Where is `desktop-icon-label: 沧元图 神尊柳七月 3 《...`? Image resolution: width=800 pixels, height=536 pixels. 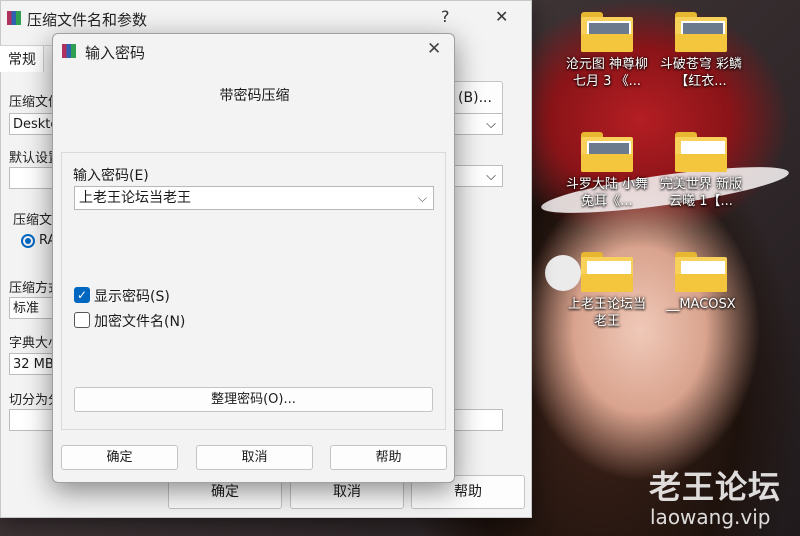
desktop-icon-label: 沧元图 神尊柳七月 3 《... is located at coordinates (607, 73).